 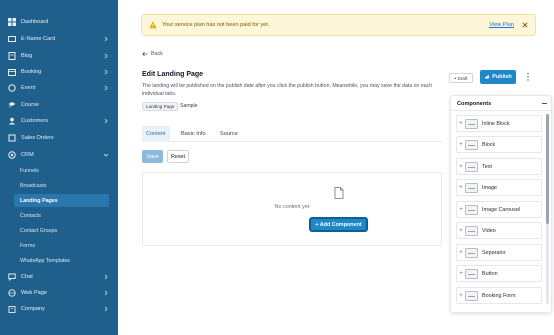 What do you see at coordinates (106, 155) in the screenshot?
I see `chevron-down-icon` at bounding box center [106, 155].